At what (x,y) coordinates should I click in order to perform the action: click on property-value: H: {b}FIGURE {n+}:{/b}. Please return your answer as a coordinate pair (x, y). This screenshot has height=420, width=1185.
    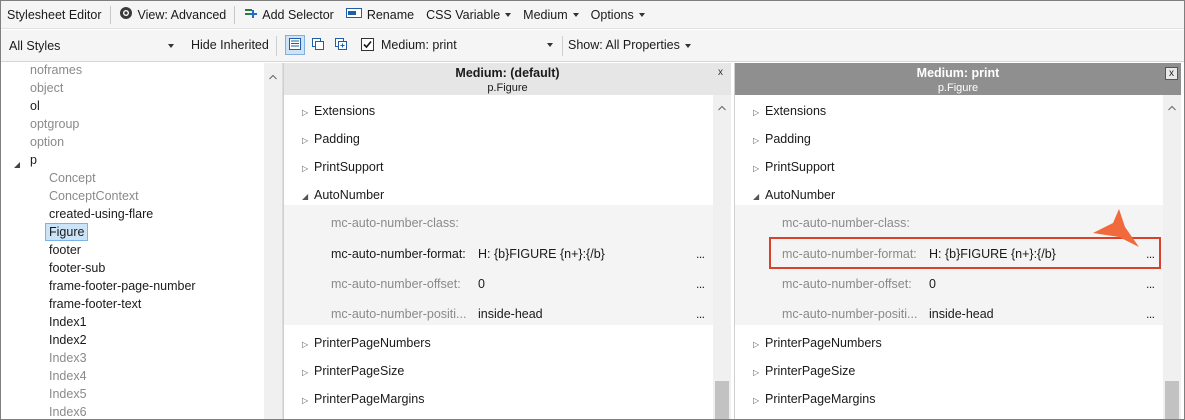
    Looking at the image, I should click on (541, 254).